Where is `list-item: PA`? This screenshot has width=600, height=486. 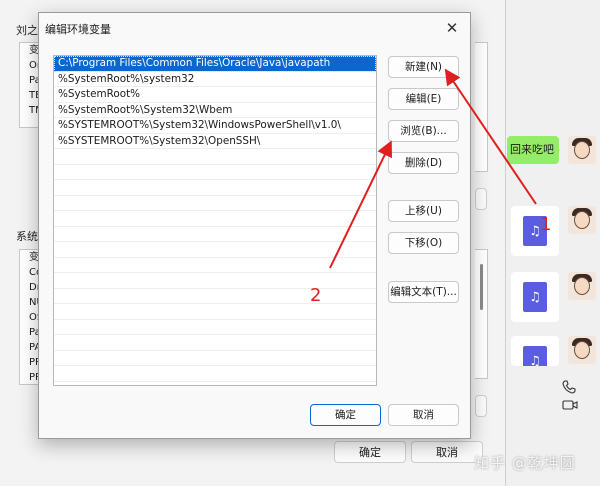
list-item: PA is located at coordinates (30, 347).